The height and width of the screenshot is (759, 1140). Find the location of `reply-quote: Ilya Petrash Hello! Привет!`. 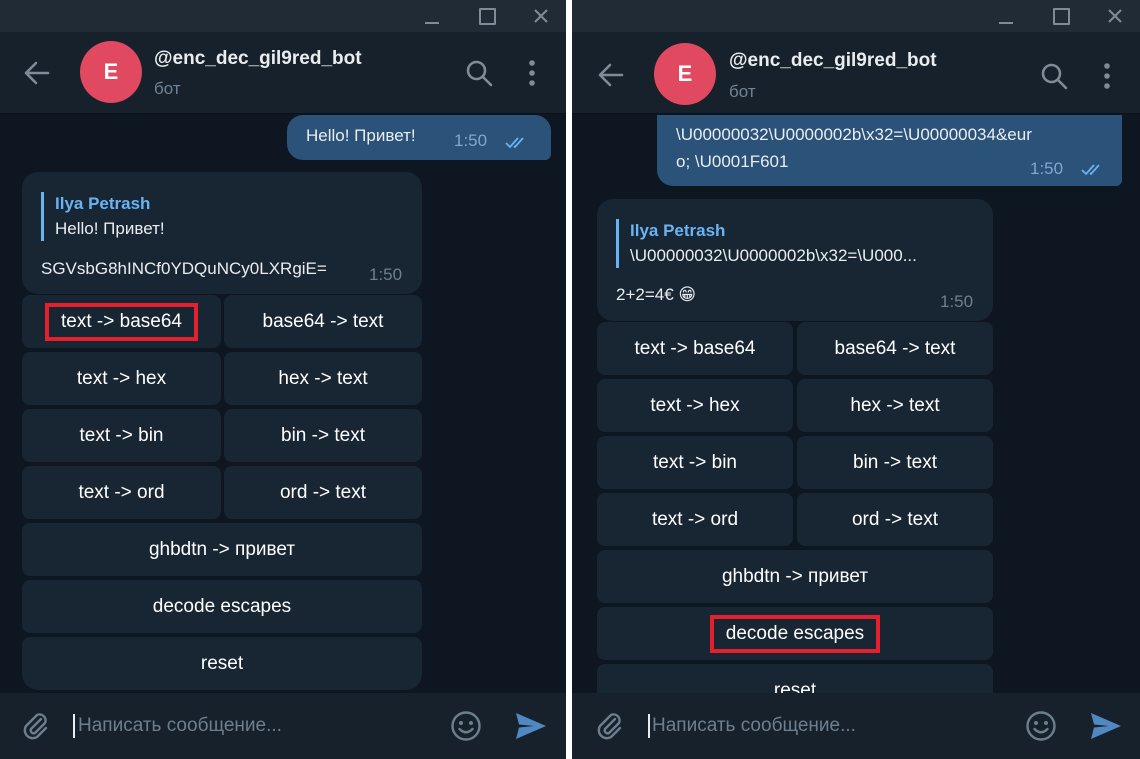

reply-quote: Ilya Petrash Hello! Привет! is located at coordinates (221, 216).